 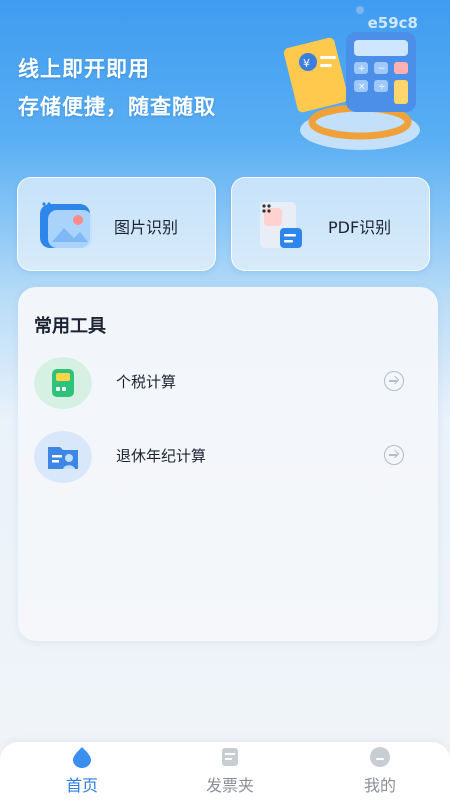 What do you see at coordinates (63, 457) in the screenshot?
I see `retirement-folder-icon` at bounding box center [63, 457].